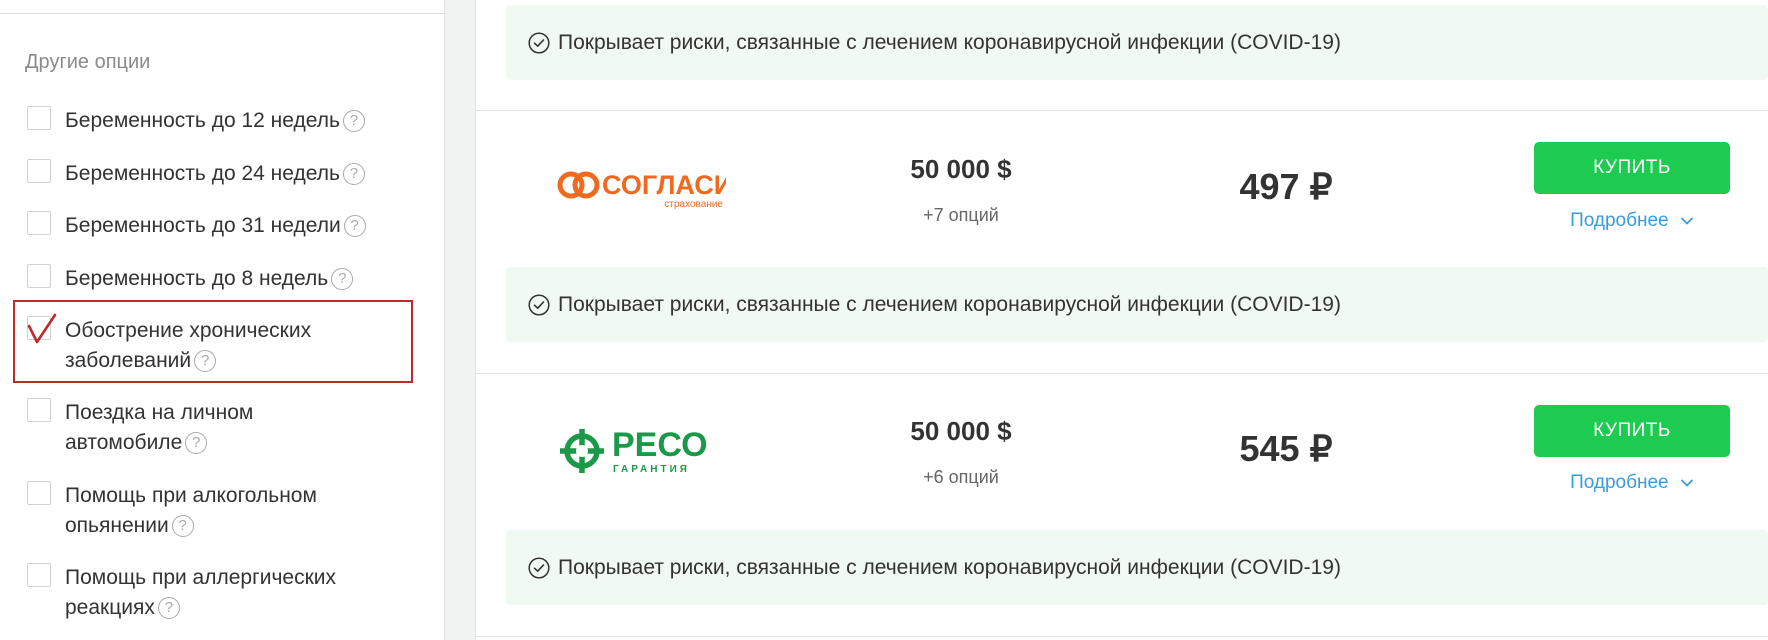 The width and height of the screenshot is (1768, 640). I want to click on soglasie-logo: СОГЛАСИЕ страхование, so click(641, 190).